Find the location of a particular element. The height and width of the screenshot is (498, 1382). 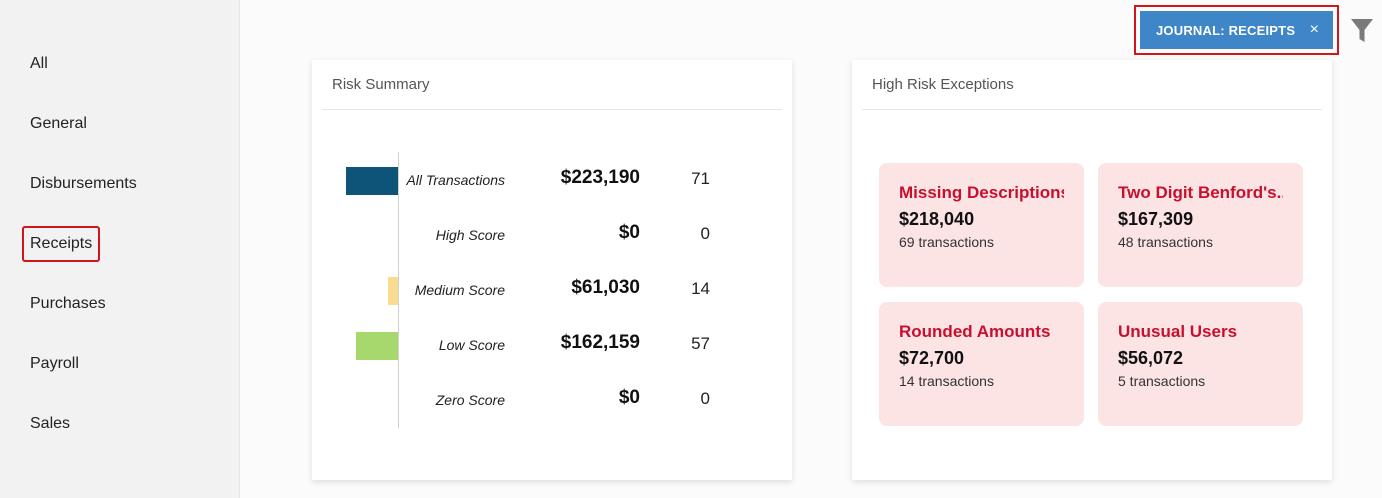

tile-count: 69 transactions is located at coordinates (946, 242).